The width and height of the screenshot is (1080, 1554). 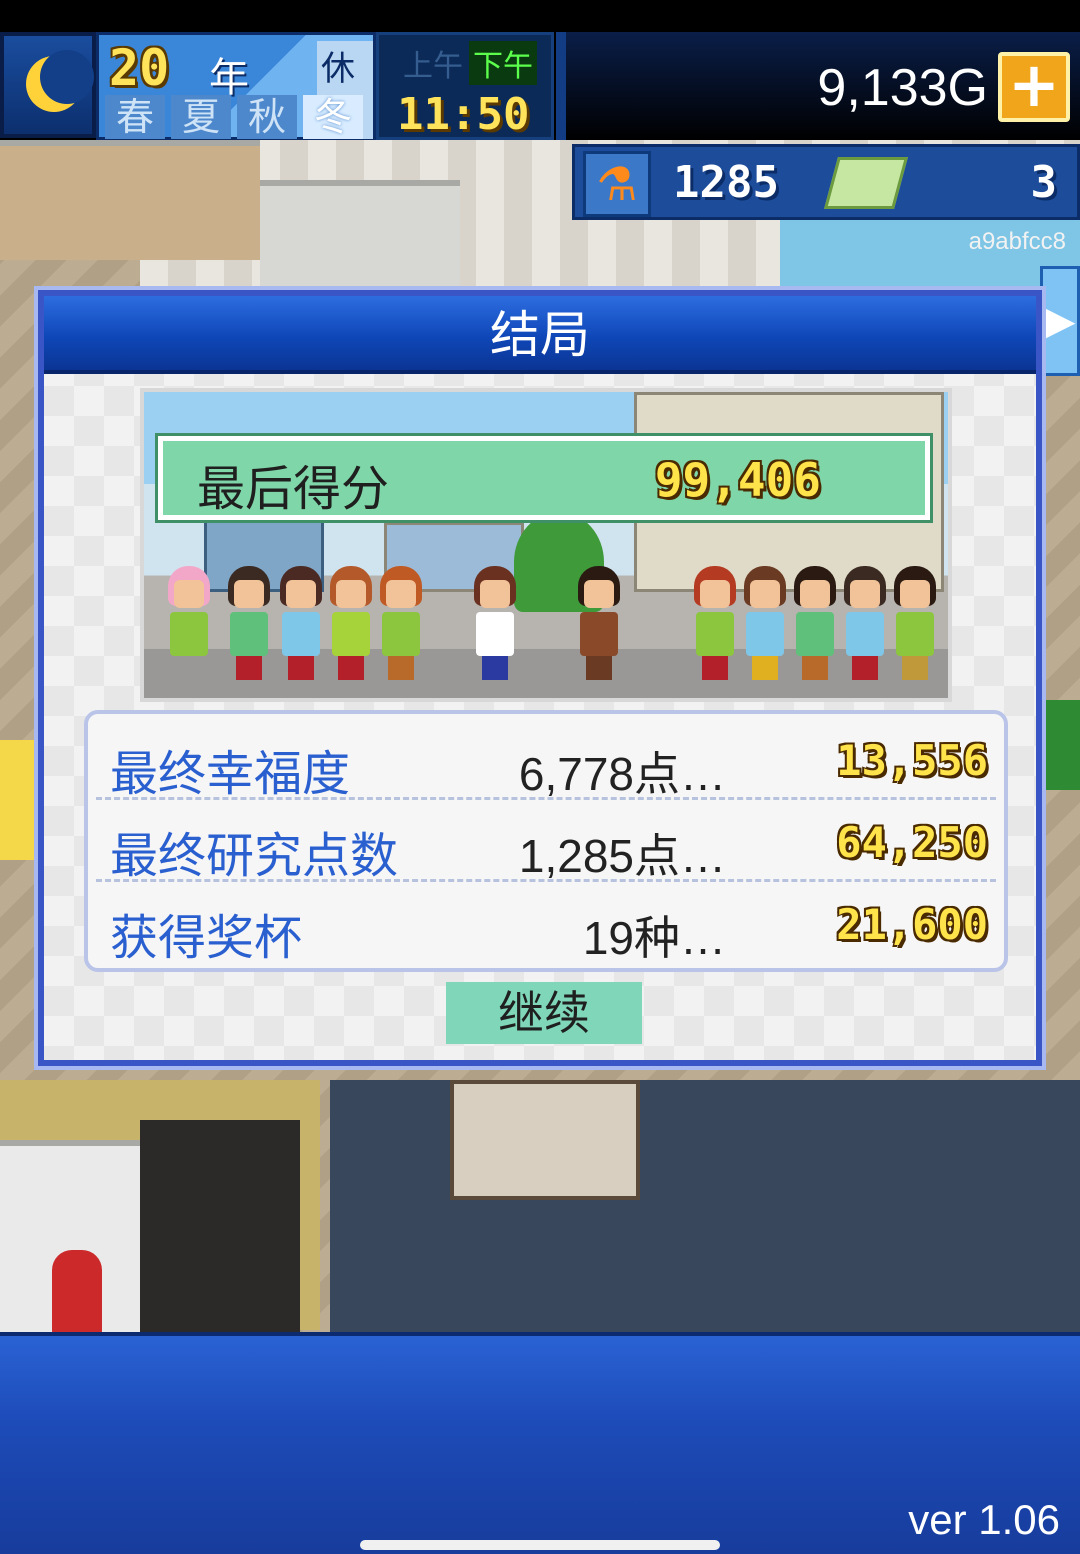 What do you see at coordinates (705, 1207) in the screenshot?
I see `dark-floor` at bounding box center [705, 1207].